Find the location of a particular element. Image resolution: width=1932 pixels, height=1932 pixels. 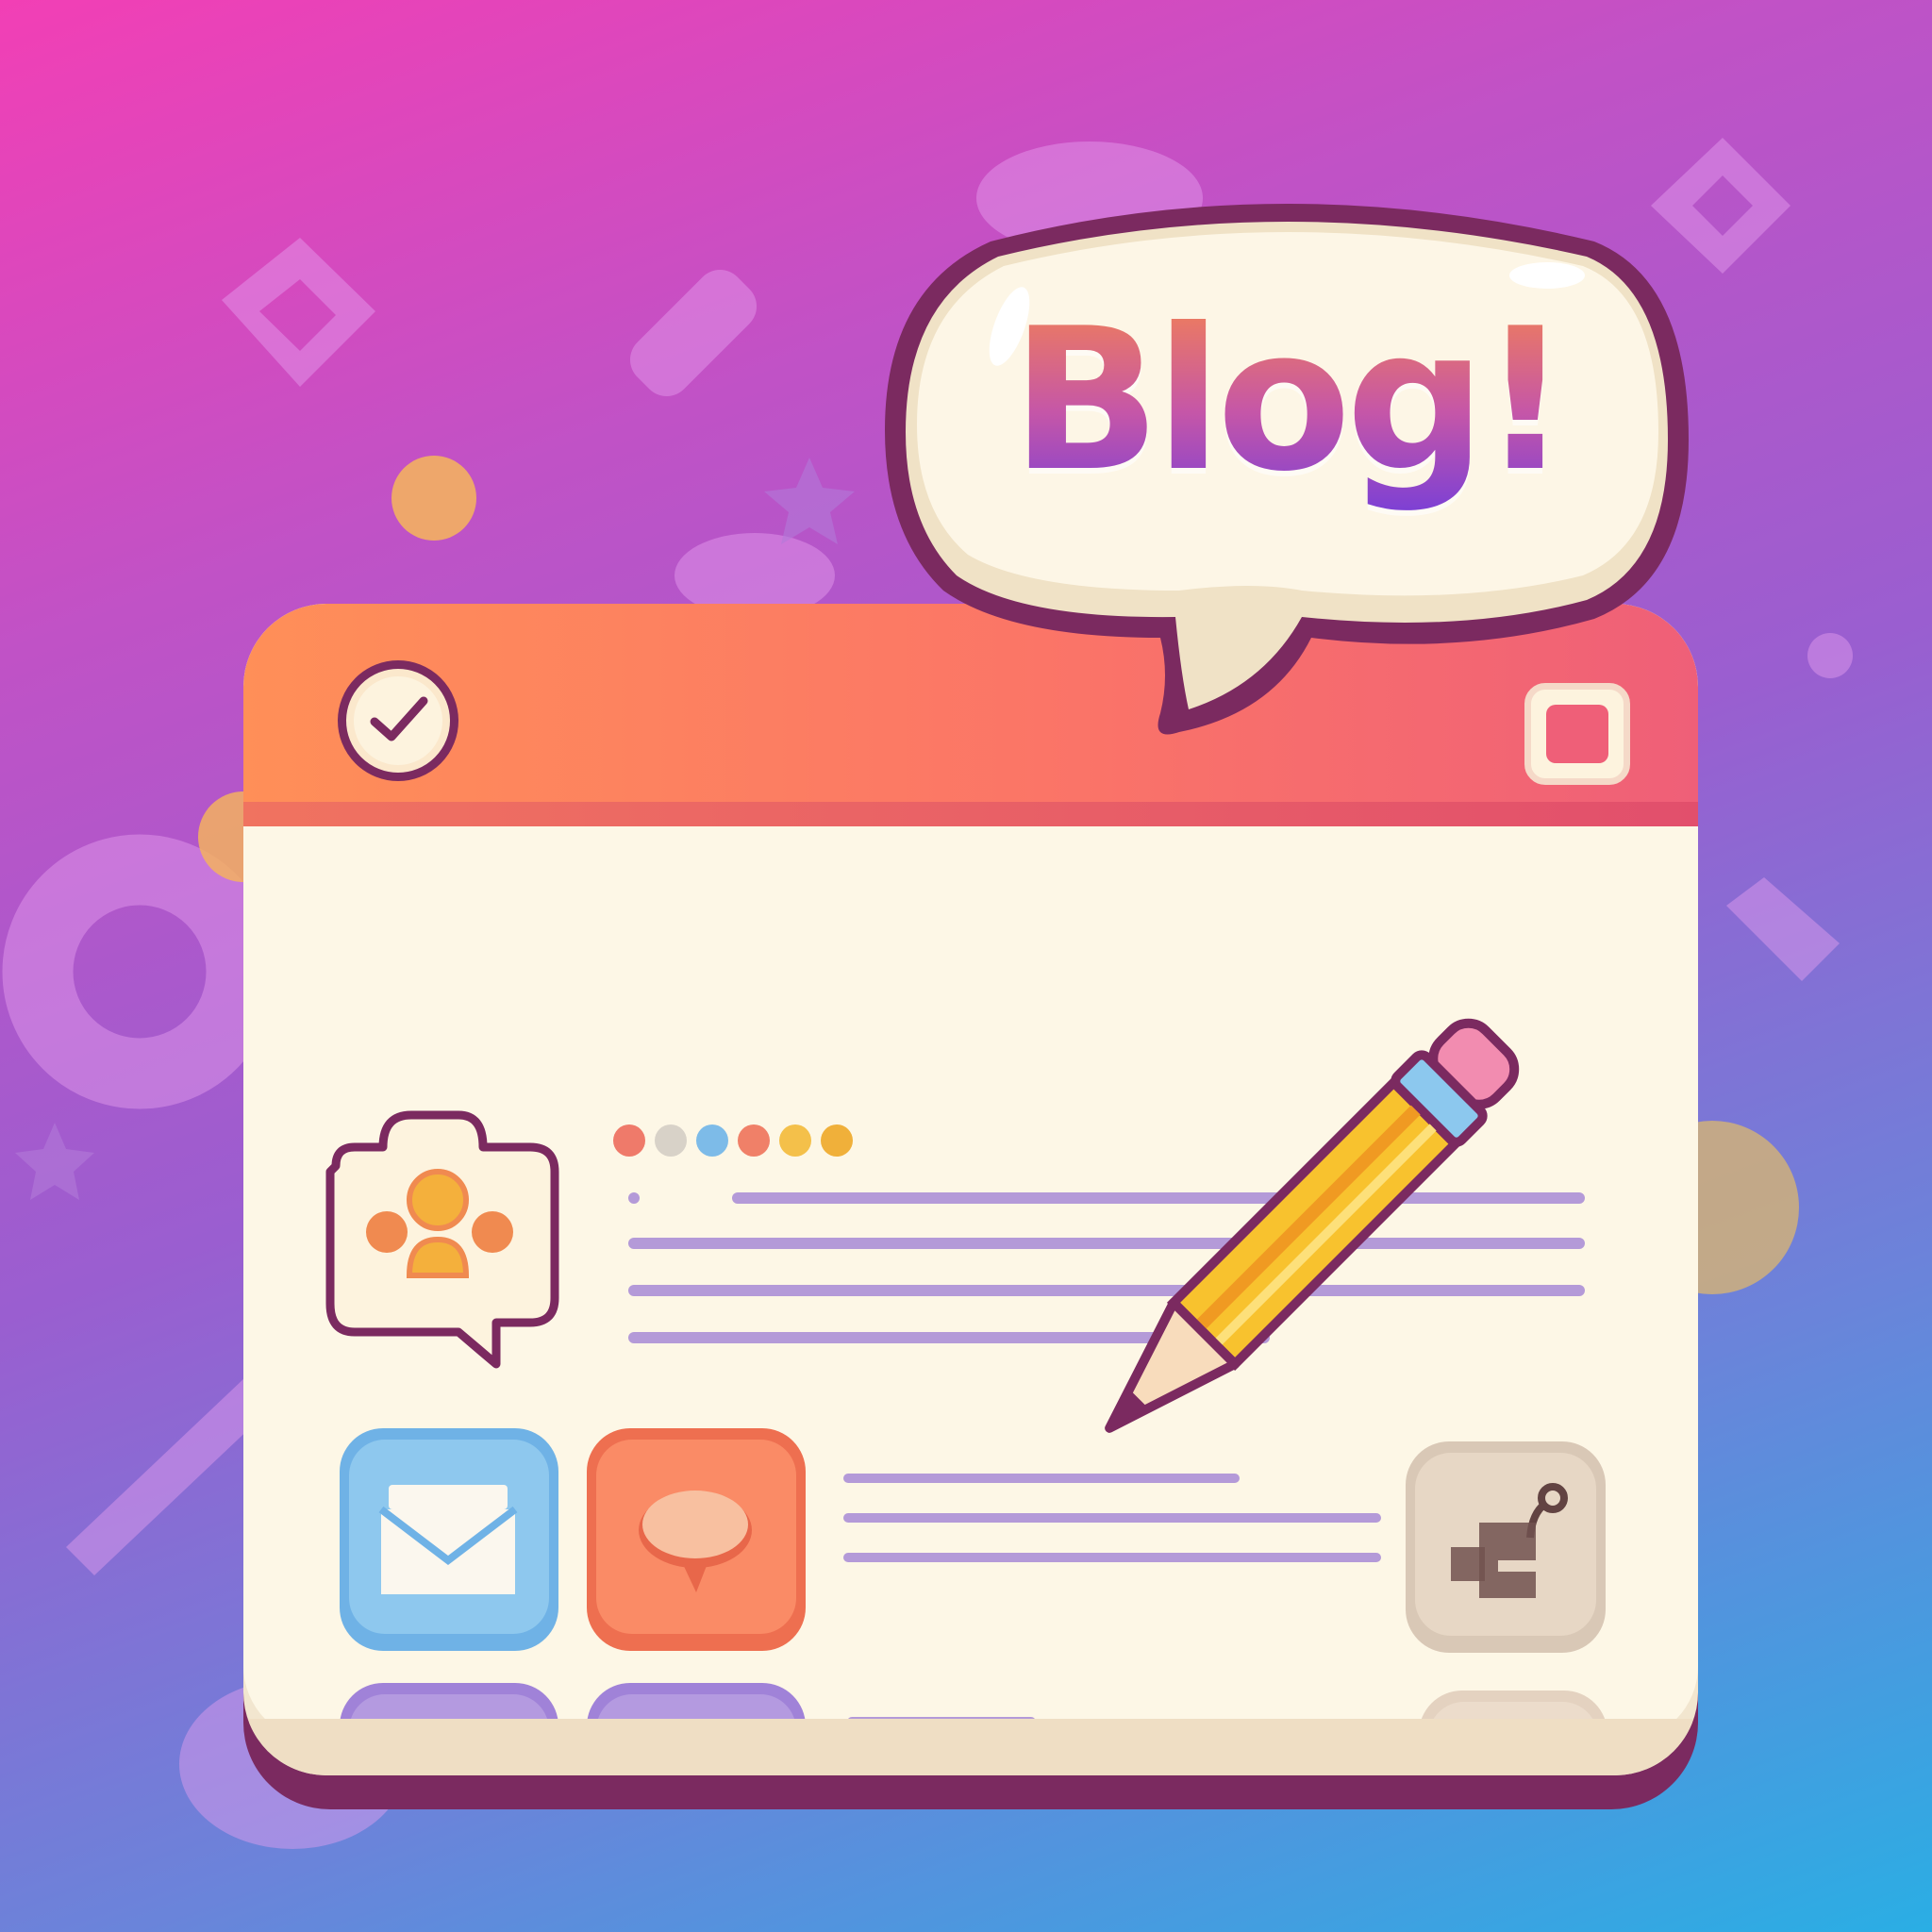

comments-button is located at coordinates (697, 1540).